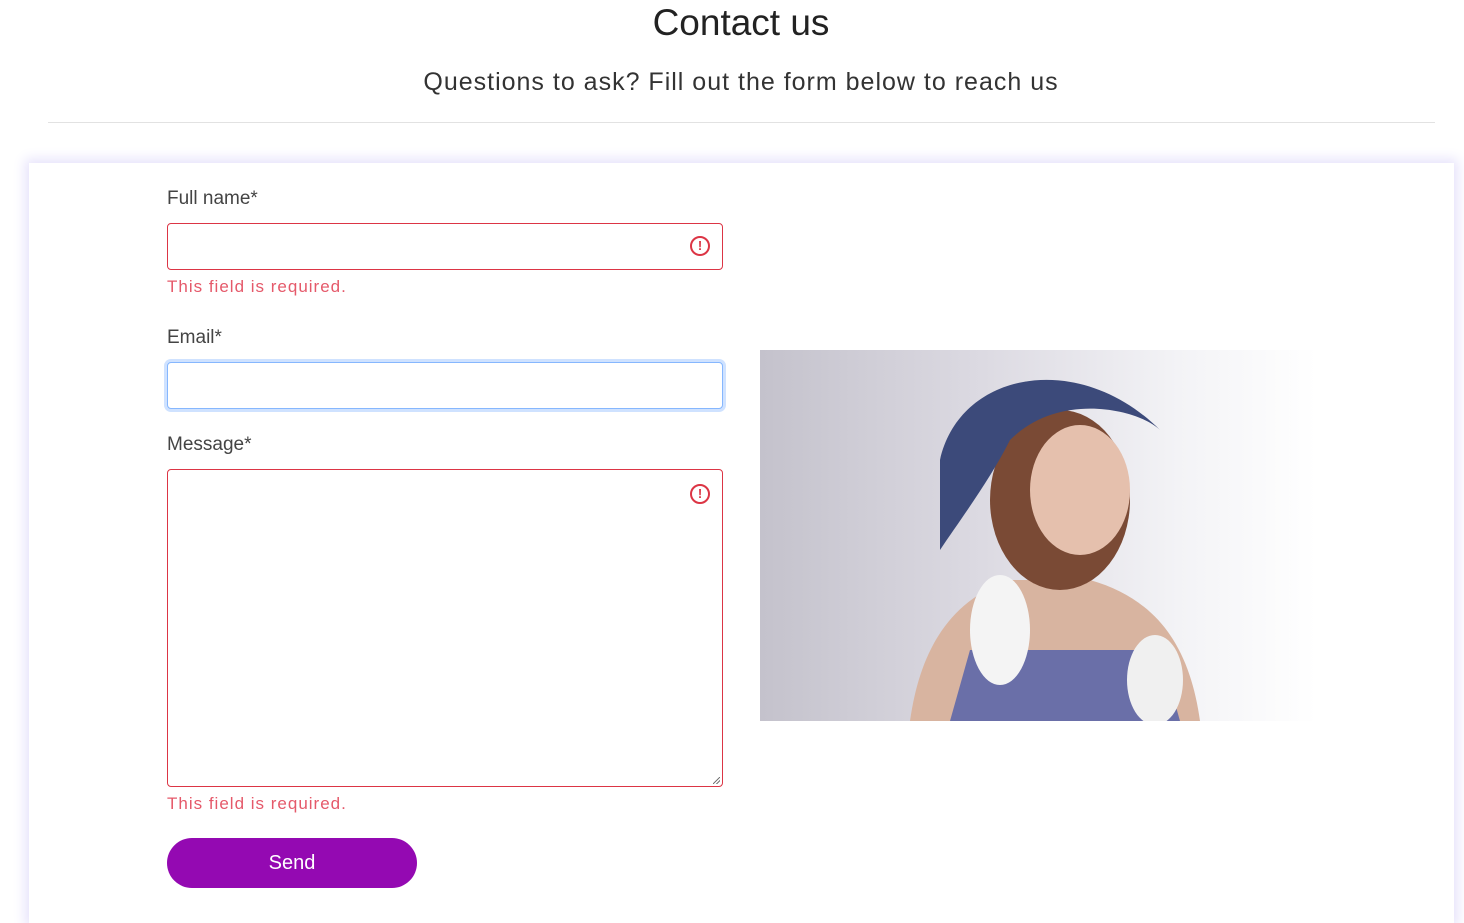 This screenshot has width=1464, height=923. Describe the element at coordinates (257, 803) in the screenshot. I see `message-error: This field is required.` at that location.